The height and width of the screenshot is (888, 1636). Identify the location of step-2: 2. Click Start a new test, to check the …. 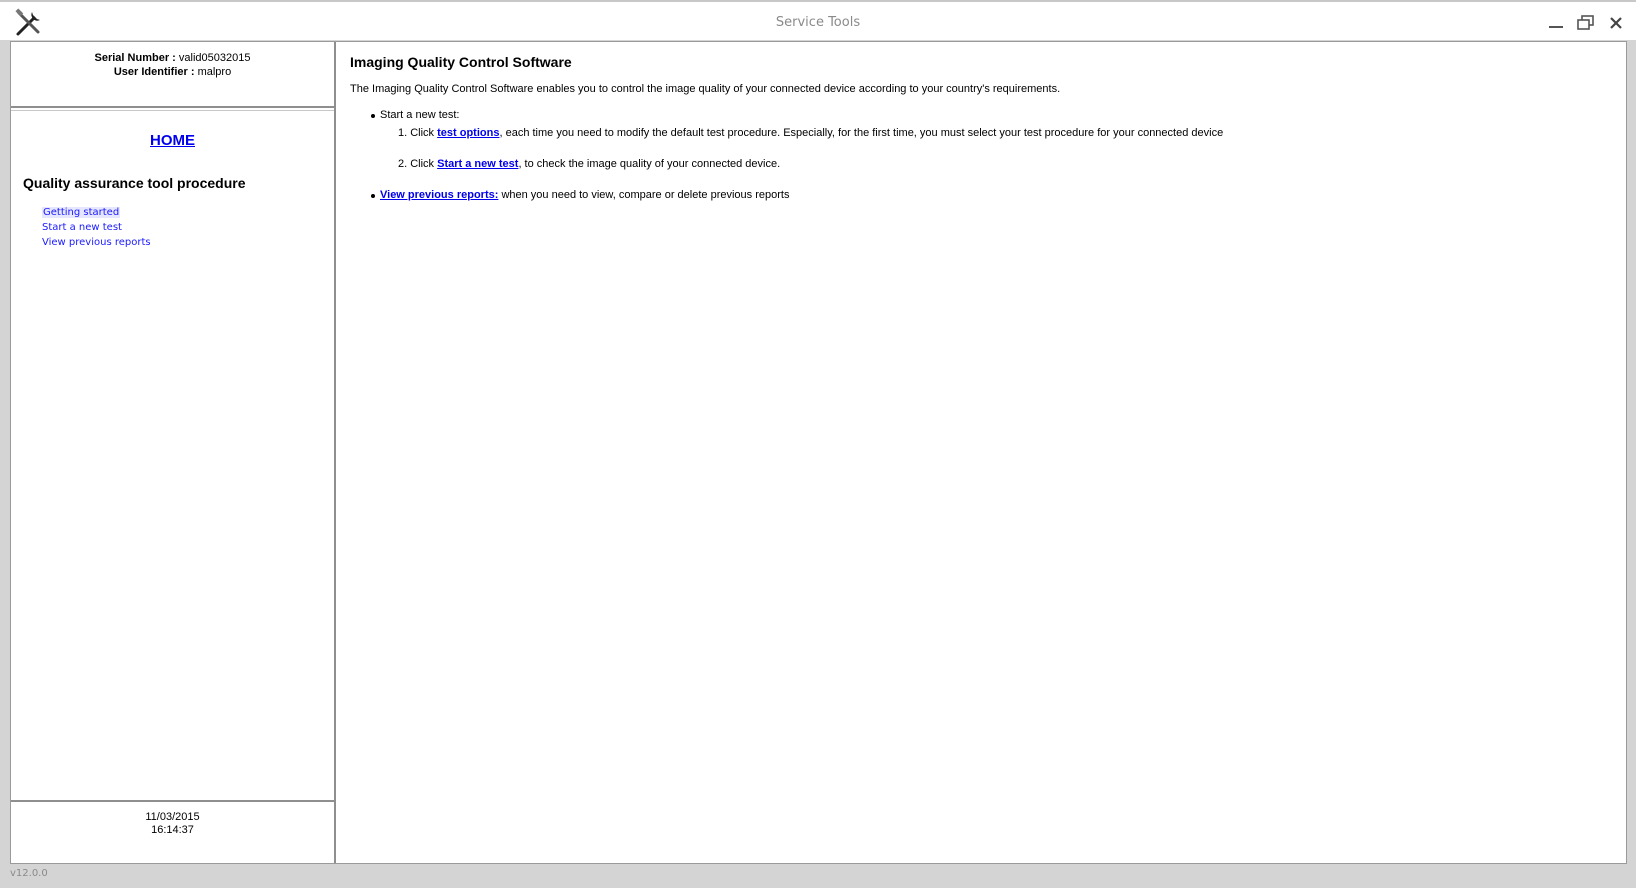
(589, 164).